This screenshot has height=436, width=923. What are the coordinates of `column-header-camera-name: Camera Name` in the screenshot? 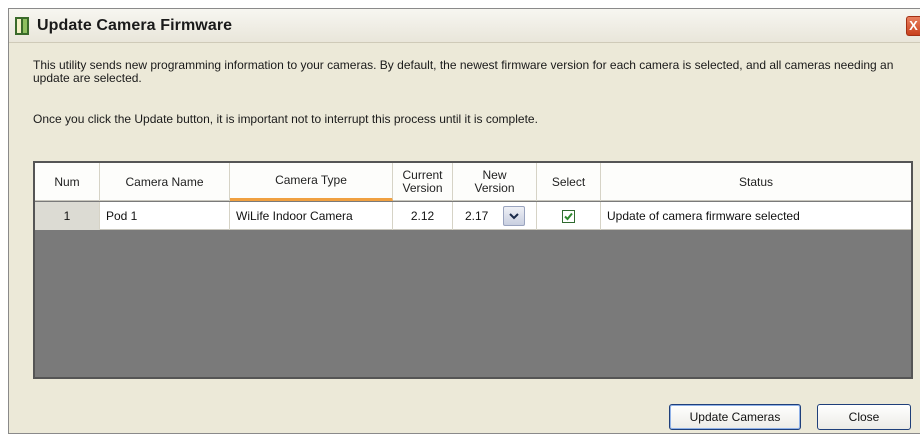 It's located at (165, 182).